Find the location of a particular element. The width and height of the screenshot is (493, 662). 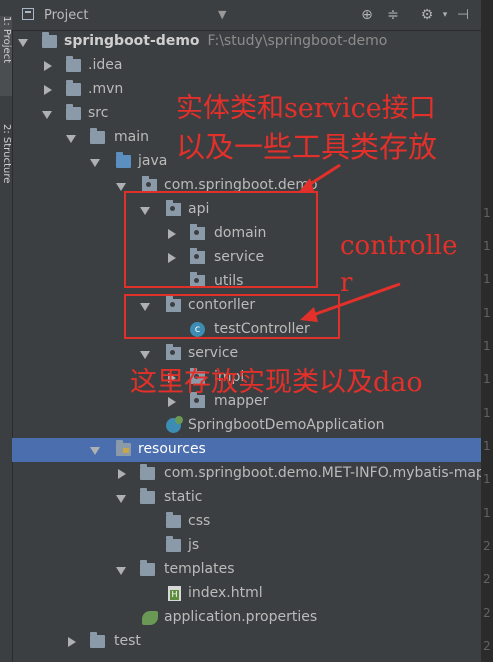

tree-item-label: .mvn is located at coordinates (106, 89).